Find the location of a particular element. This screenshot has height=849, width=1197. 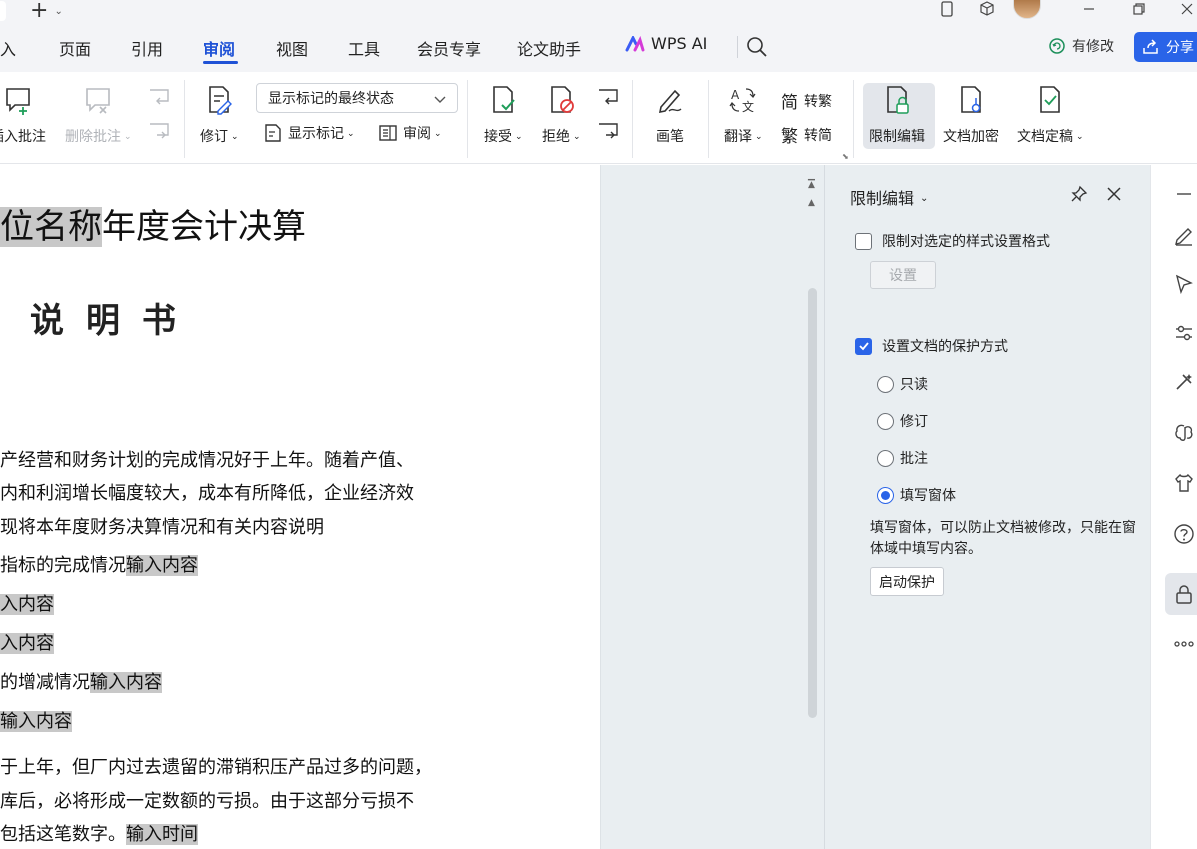

wps-ai-button: WPS AI is located at coordinates (666, 43).